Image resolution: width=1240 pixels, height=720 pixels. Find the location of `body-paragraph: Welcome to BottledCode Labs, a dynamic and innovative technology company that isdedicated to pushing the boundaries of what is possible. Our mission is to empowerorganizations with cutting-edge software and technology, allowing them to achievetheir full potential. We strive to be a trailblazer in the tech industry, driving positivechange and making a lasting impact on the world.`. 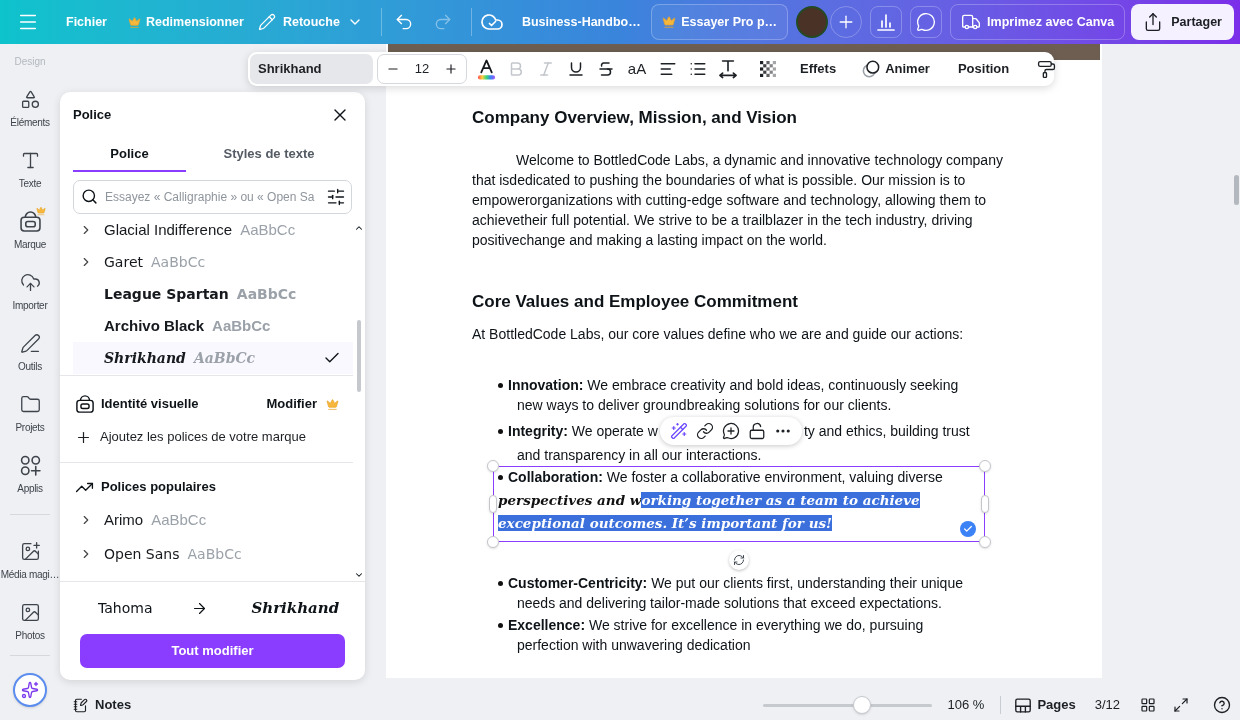

body-paragraph: Welcome to BottledCode Labs, a dynamic and innovative technology company that isdedicated to pushing the boundaries of what is possible. Our mission is to empowerorganizations with cutting-edge software and technology, allowing them to achievetheir full potential. We strive to be a trailblazer in the tech industry, driving positivechange and making a lasting impact on the world. is located at coordinates (738, 200).